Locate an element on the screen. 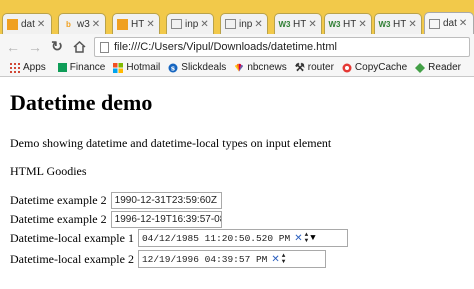 The height and width of the screenshot is (289, 474). tab-input-1: inp ✕ is located at coordinates (190, 23).